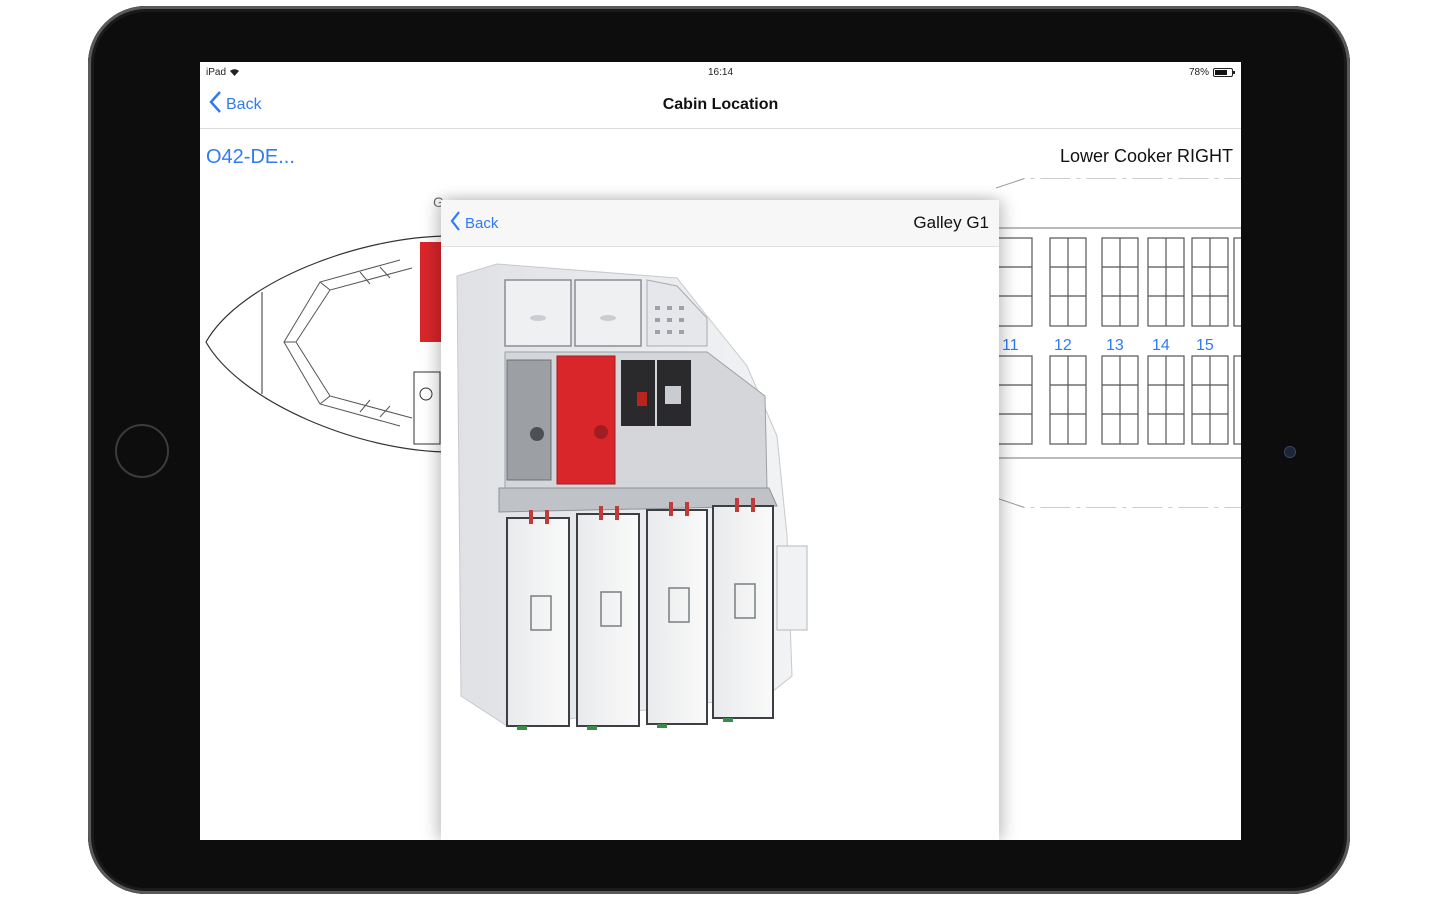 The height and width of the screenshot is (900, 1440). I want to click on seat-row-label: 14, so click(1161, 345).